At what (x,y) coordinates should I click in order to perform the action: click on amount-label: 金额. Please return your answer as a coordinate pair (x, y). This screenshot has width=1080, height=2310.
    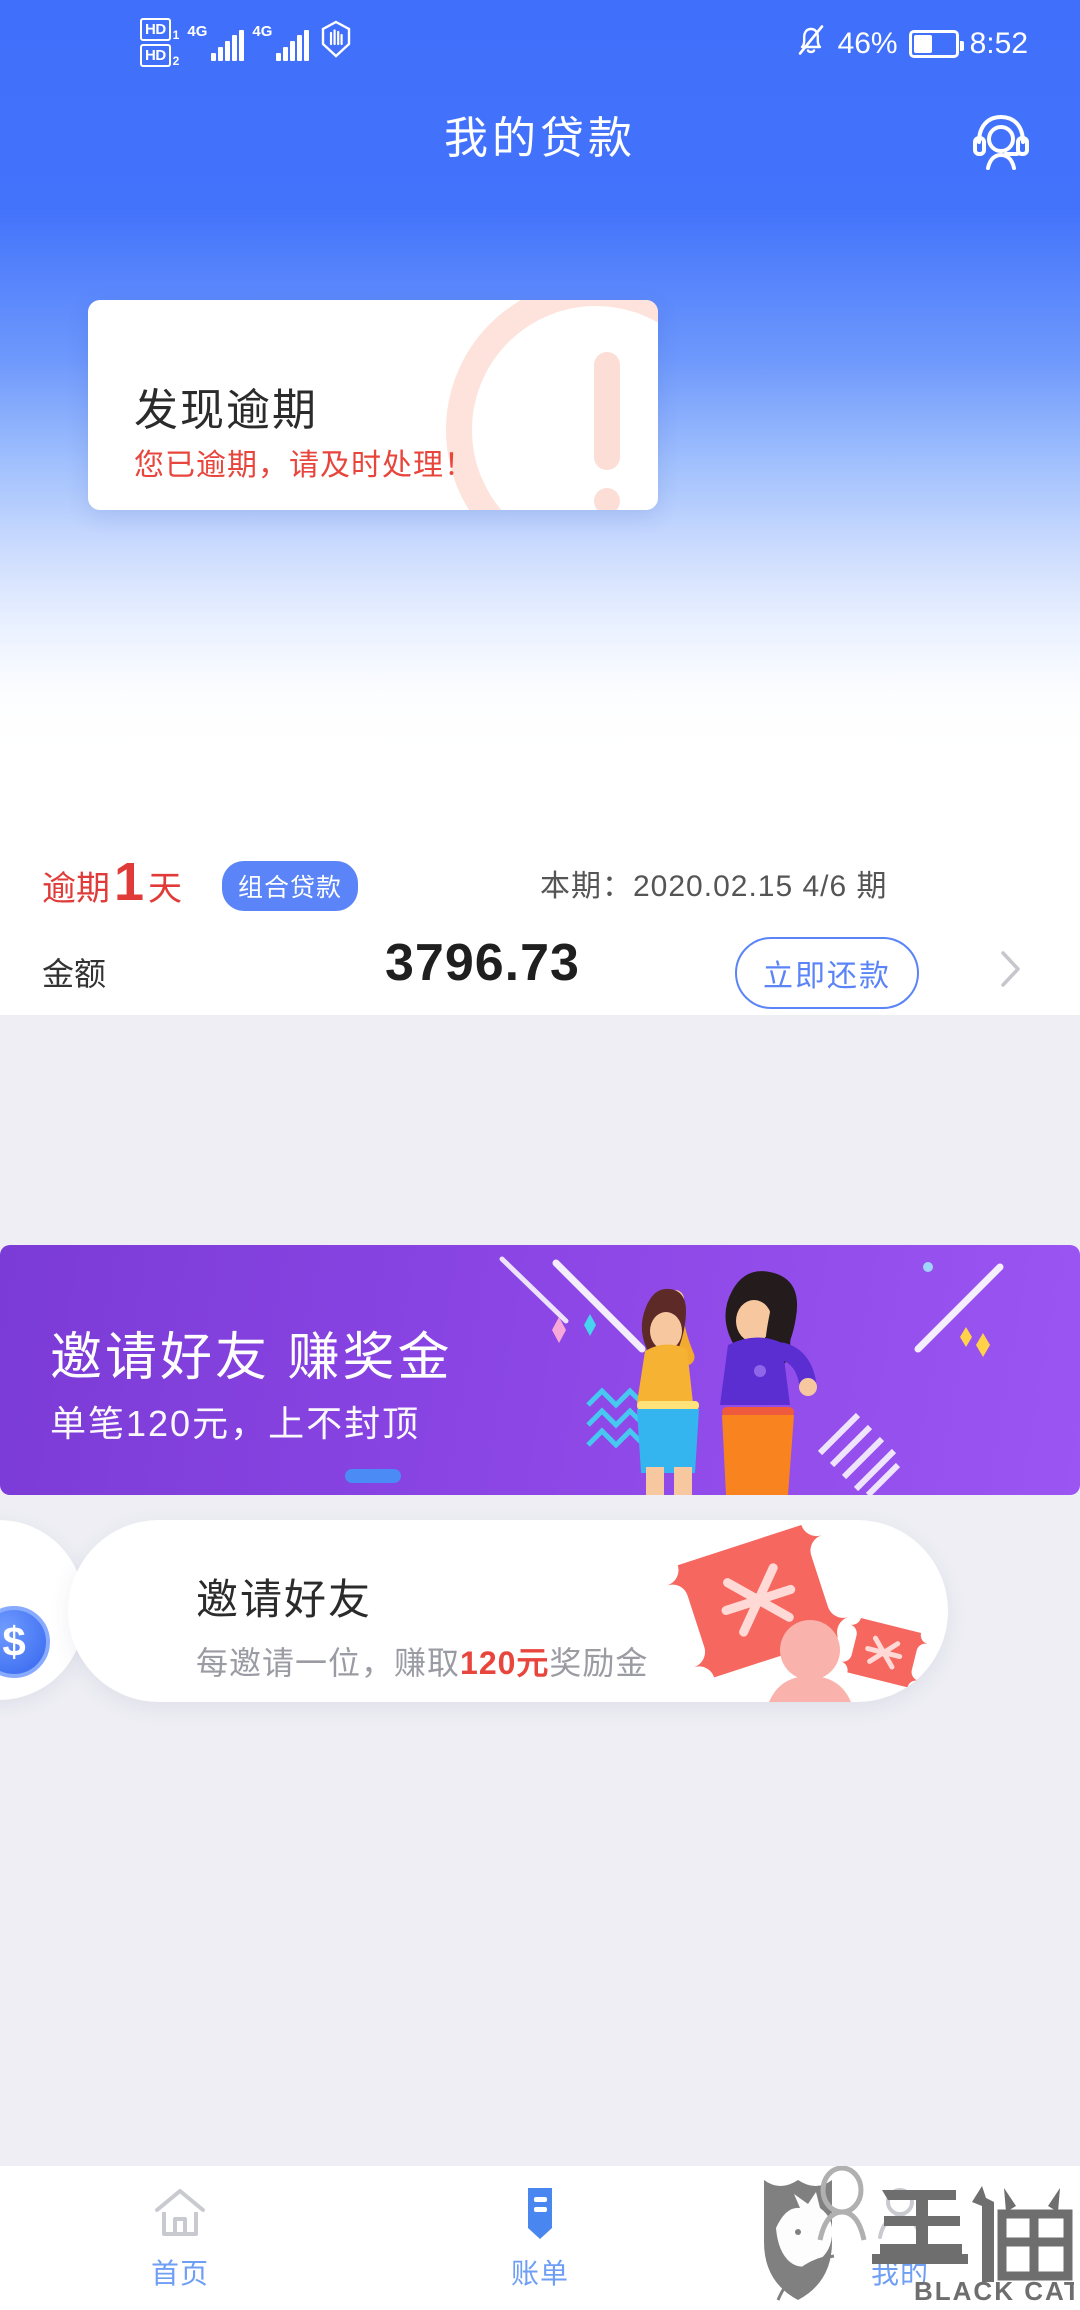
    Looking at the image, I should click on (74, 974).